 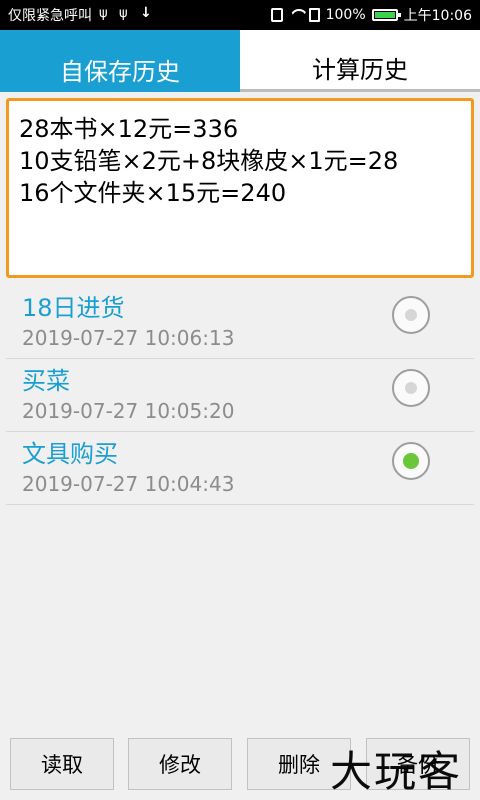 What do you see at coordinates (296, 15) in the screenshot?
I see `wifi-icon` at bounding box center [296, 15].